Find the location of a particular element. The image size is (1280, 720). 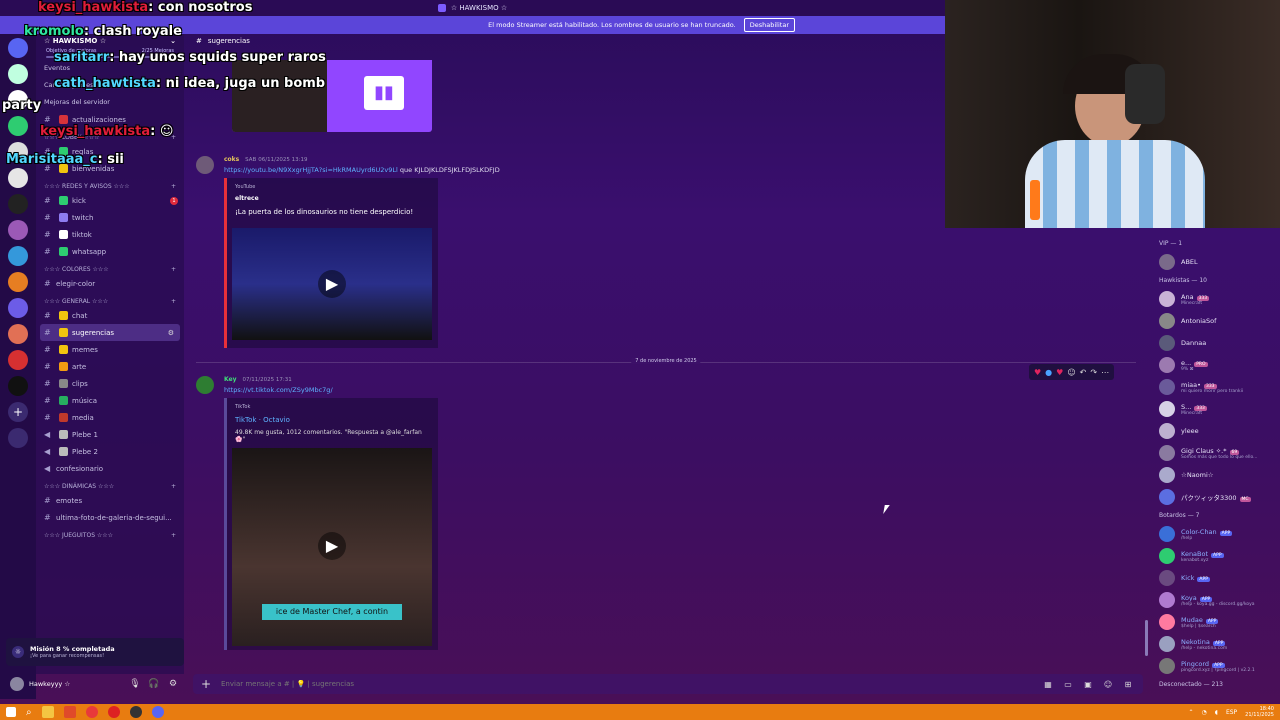

member-item: ☆Naomi☆ is located at coordinates (1215, 475).